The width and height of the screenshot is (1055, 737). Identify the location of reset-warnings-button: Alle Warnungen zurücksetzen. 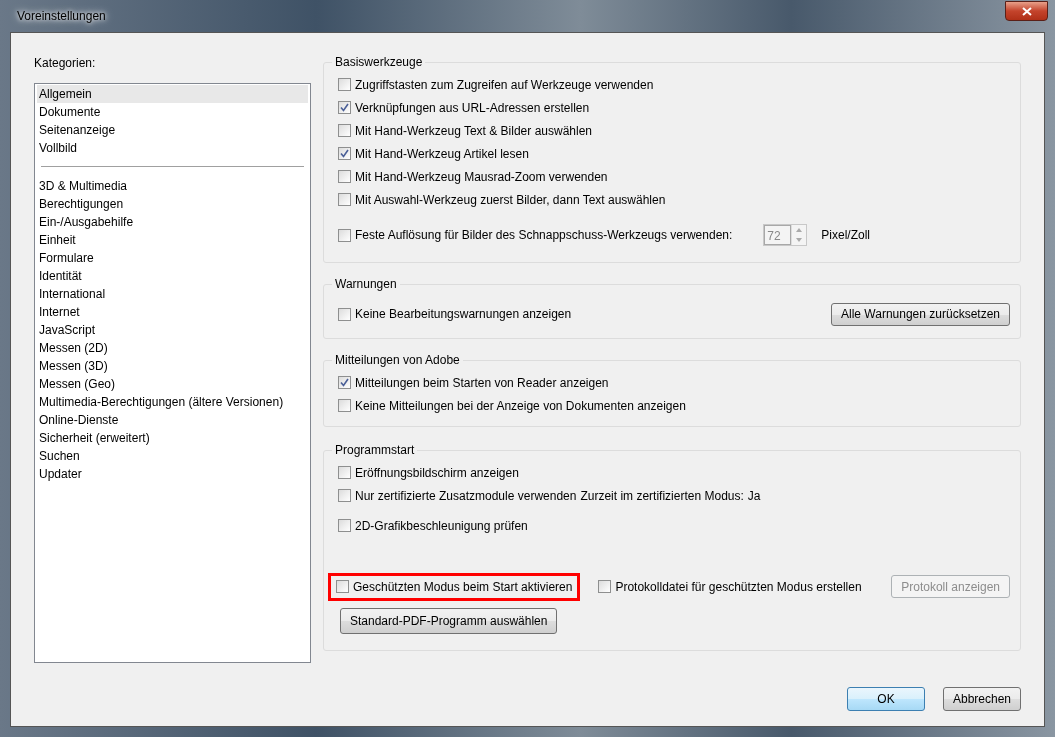
(920, 314).